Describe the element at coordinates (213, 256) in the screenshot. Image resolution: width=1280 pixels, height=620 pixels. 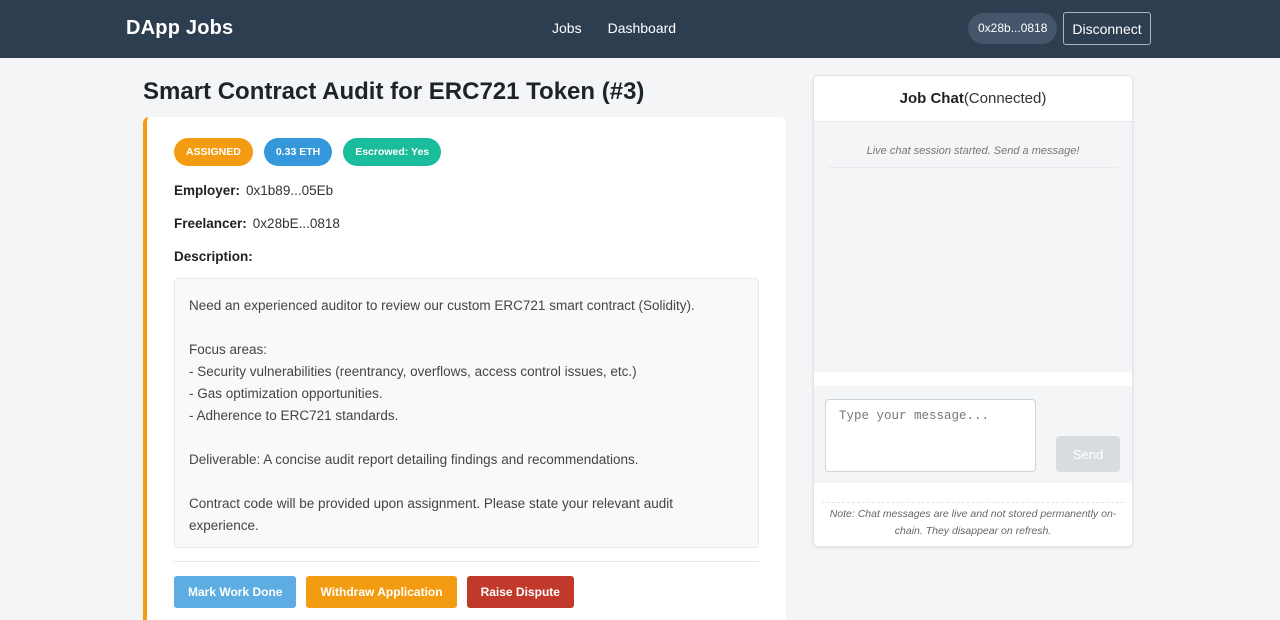
I see `description-label: Description:` at that location.